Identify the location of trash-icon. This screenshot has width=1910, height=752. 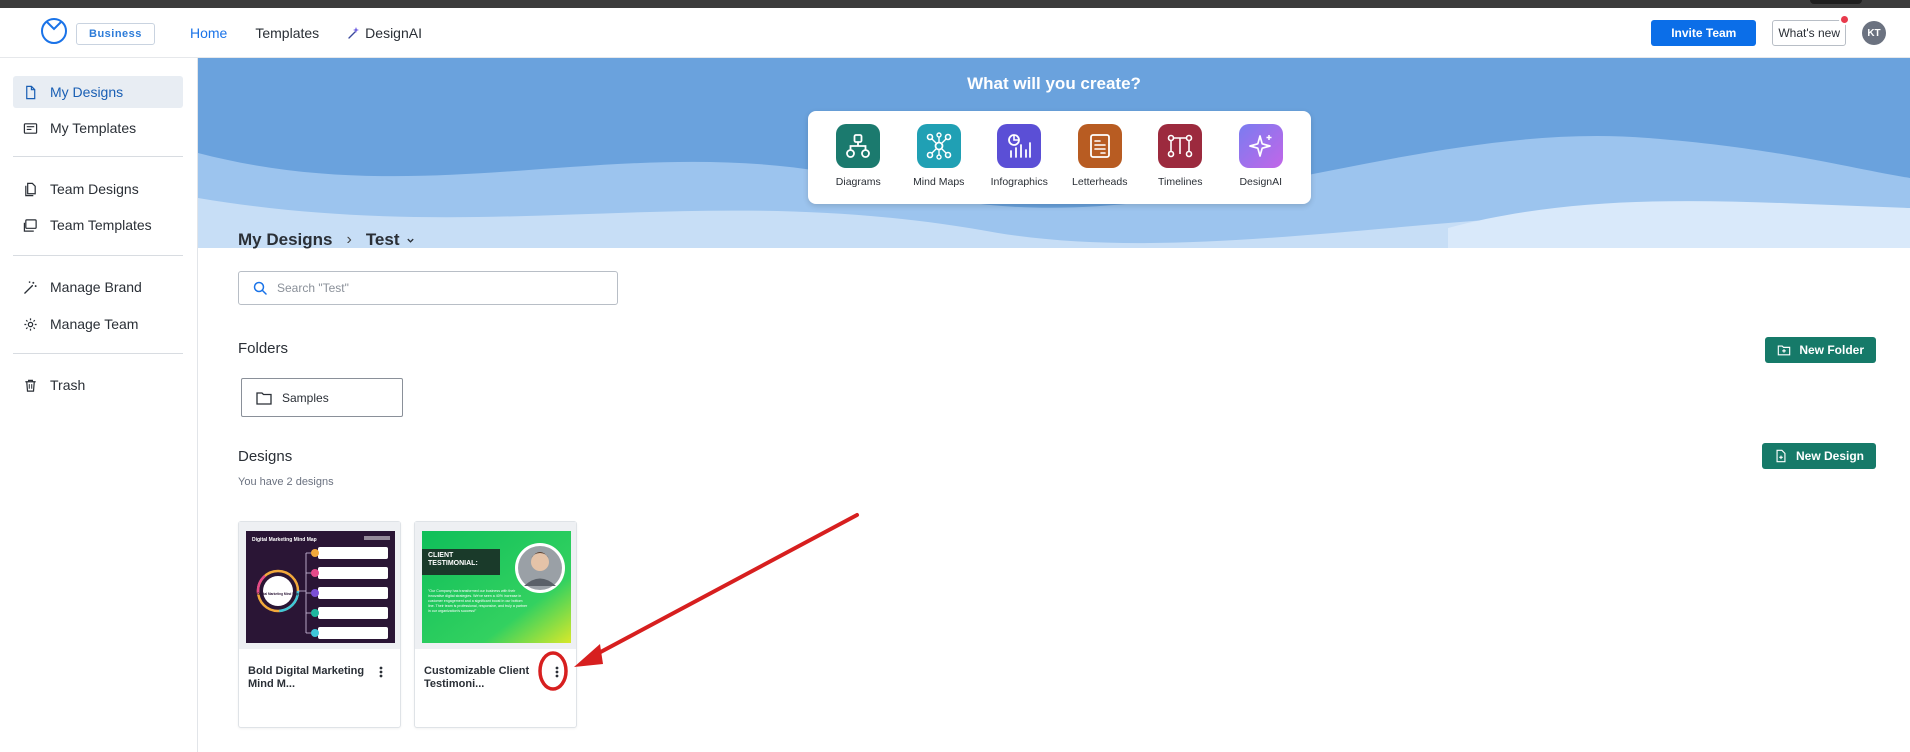
(30, 385).